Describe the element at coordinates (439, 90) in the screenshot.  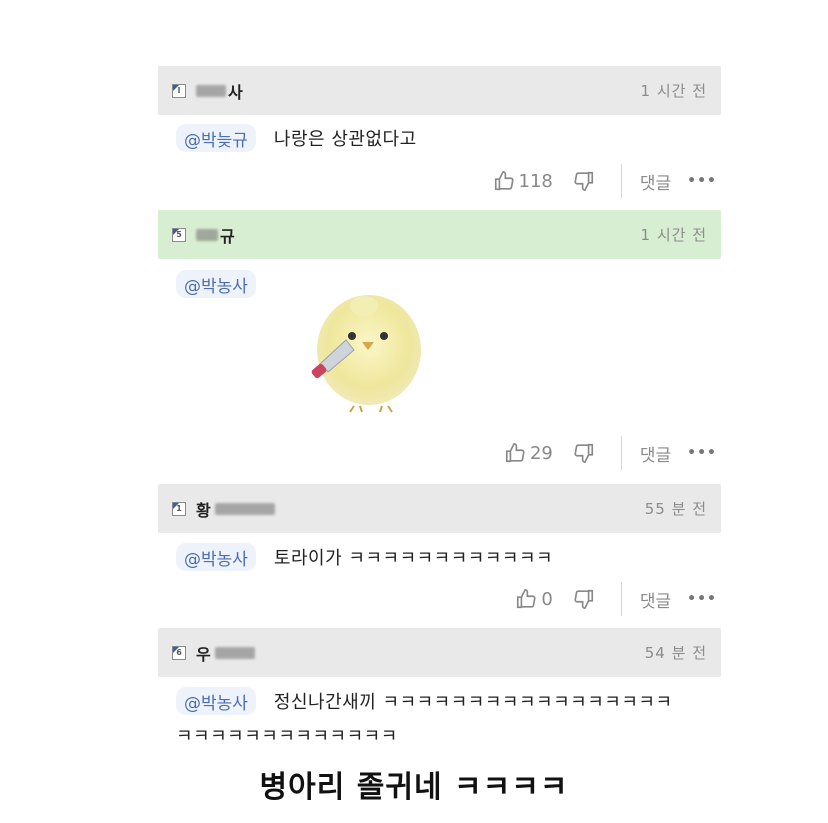
I see `comment-header: l 사 1 시간 전` at that location.